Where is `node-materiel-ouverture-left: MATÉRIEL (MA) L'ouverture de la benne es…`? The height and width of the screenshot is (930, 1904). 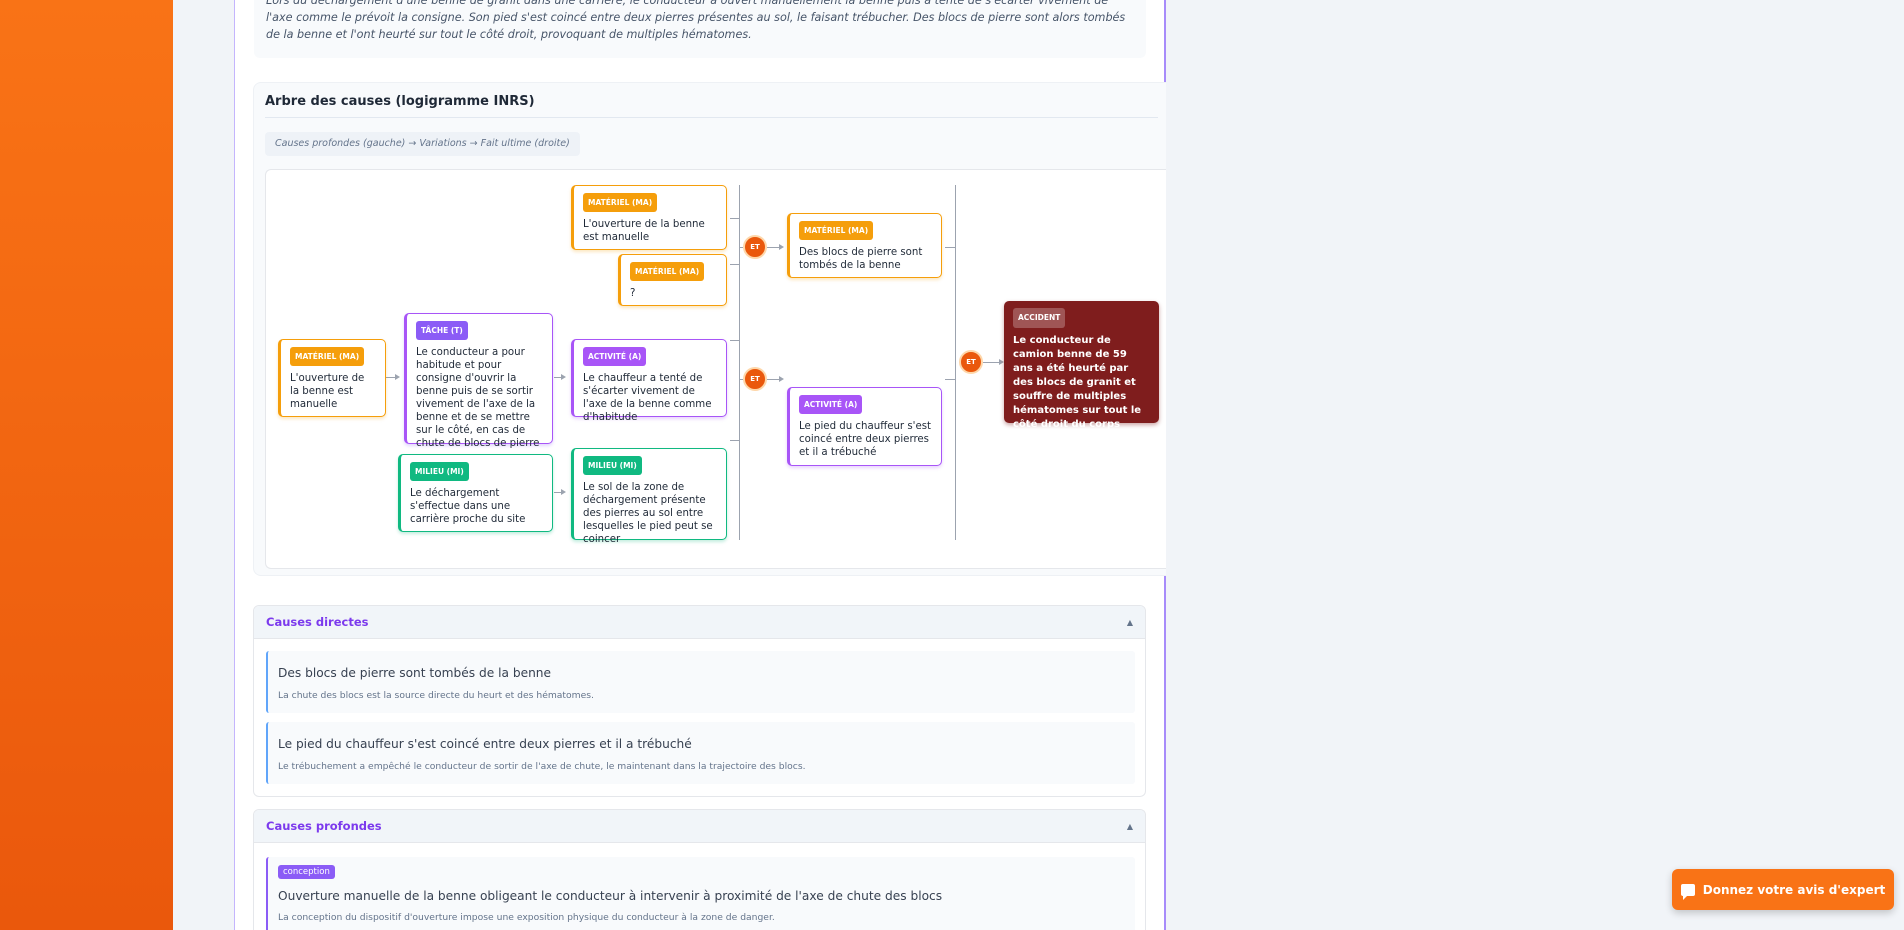
node-materiel-ouverture-left: MATÉRIEL (MA) L'ouverture de la benne es… is located at coordinates (332, 378).